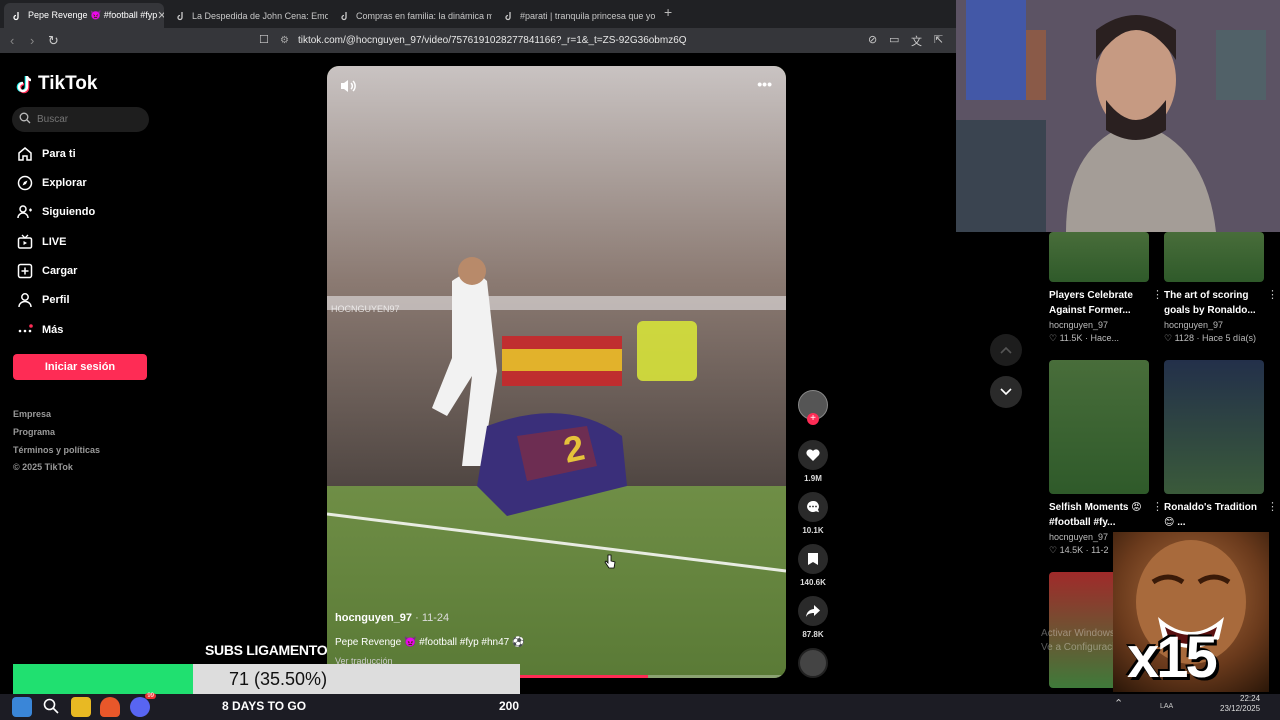 Image resolution: width=1280 pixels, height=720 pixels. I want to click on comment-button: 10.1K, so click(813, 513).